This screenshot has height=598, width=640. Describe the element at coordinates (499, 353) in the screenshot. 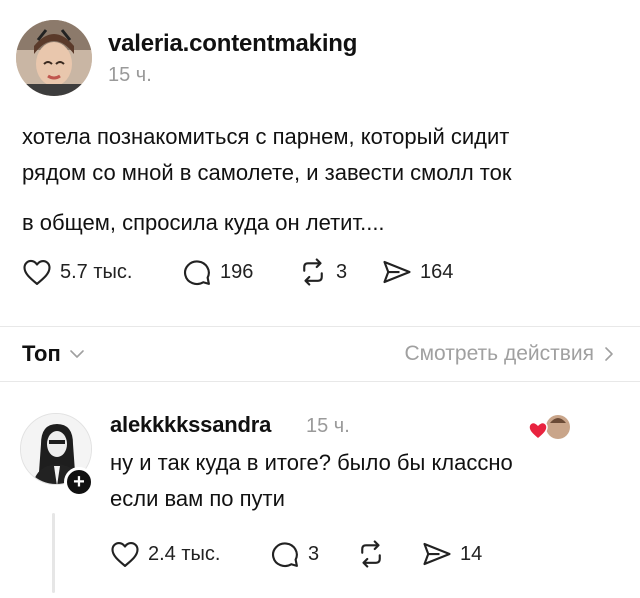

I see `view-activity-label: Смотреть действия` at that location.